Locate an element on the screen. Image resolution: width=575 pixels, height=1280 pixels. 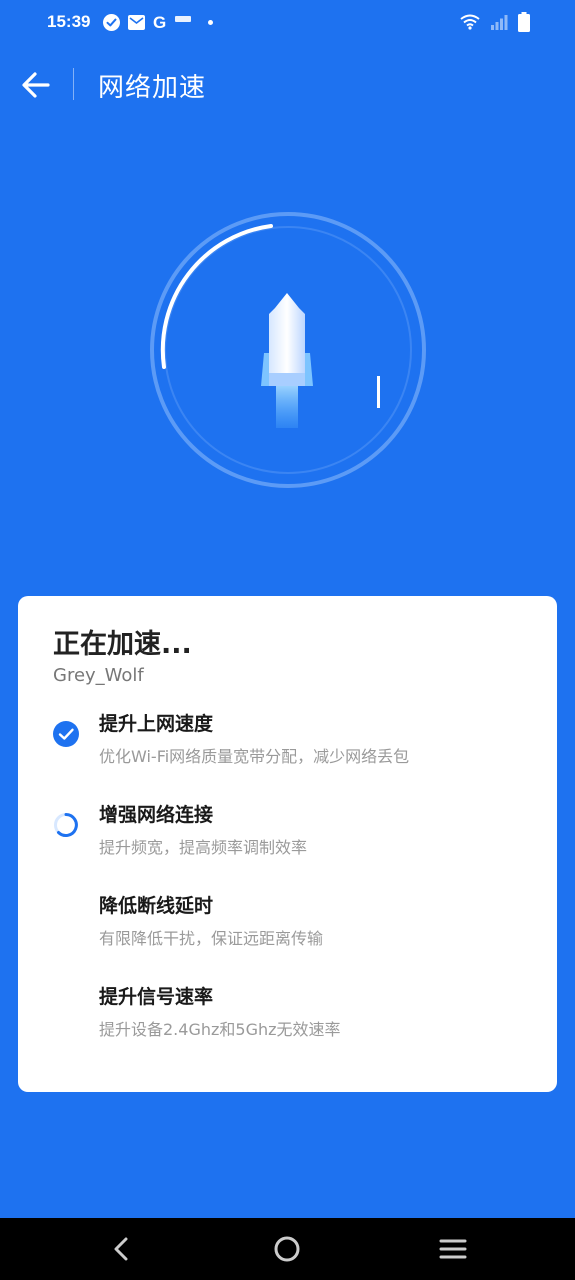
loading-spinner-icon is located at coordinates (66, 825).